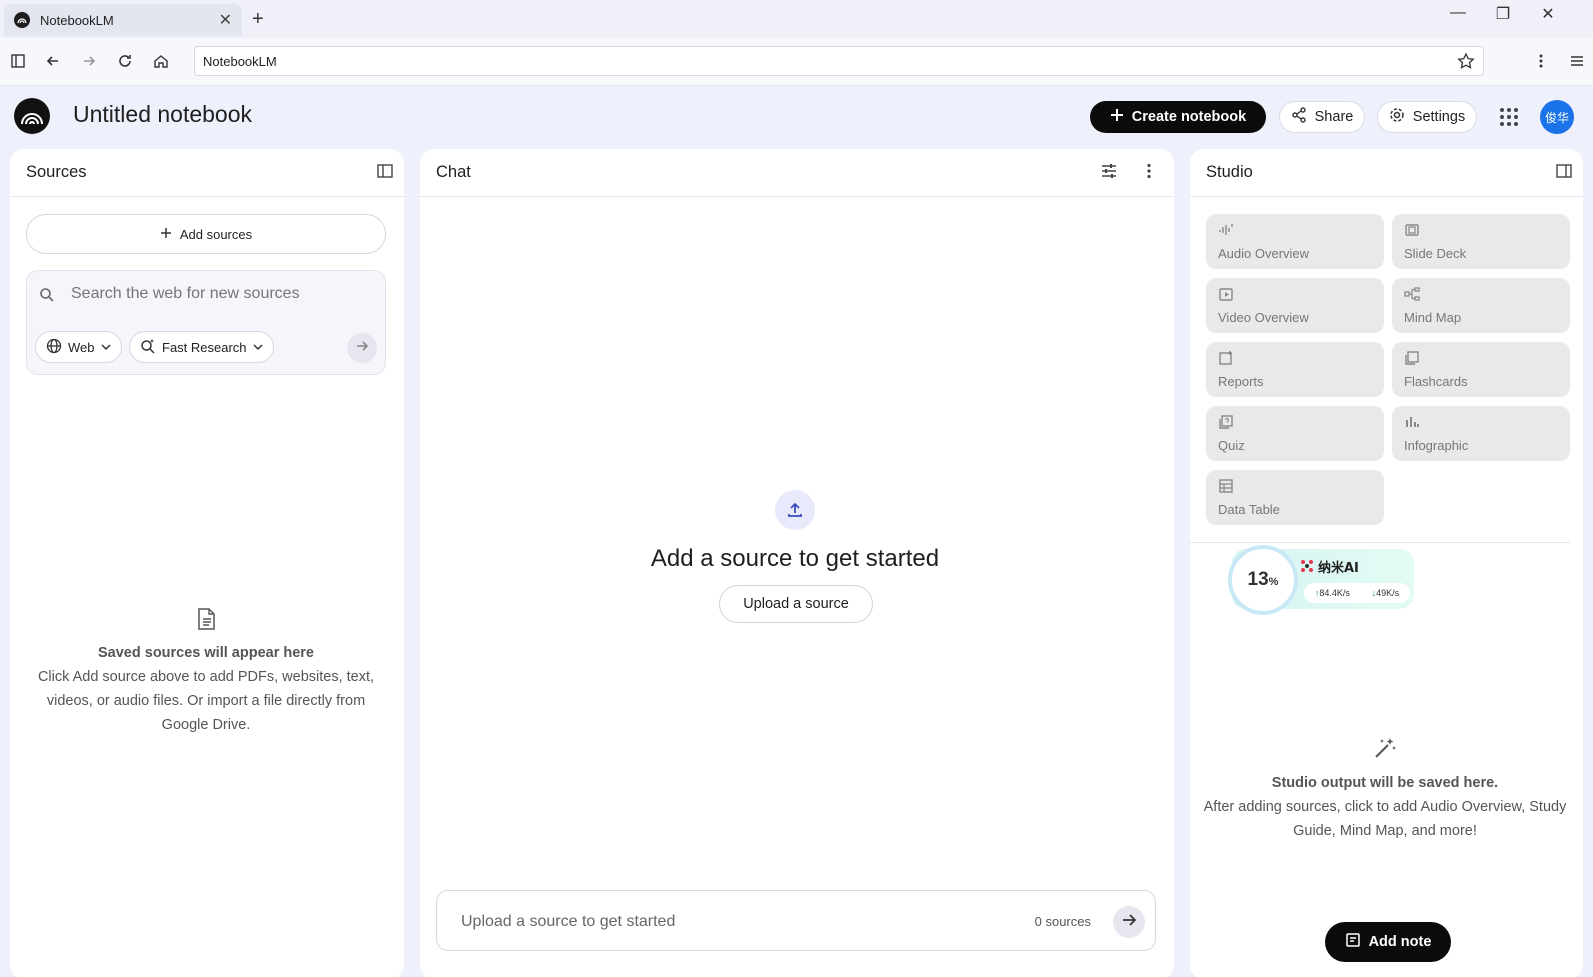 The height and width of the screenshot is (977, 1593). Describe the element at coordinates (1435, 253) in the screenshot. I see `tile-label: Slide Deck` at that location.